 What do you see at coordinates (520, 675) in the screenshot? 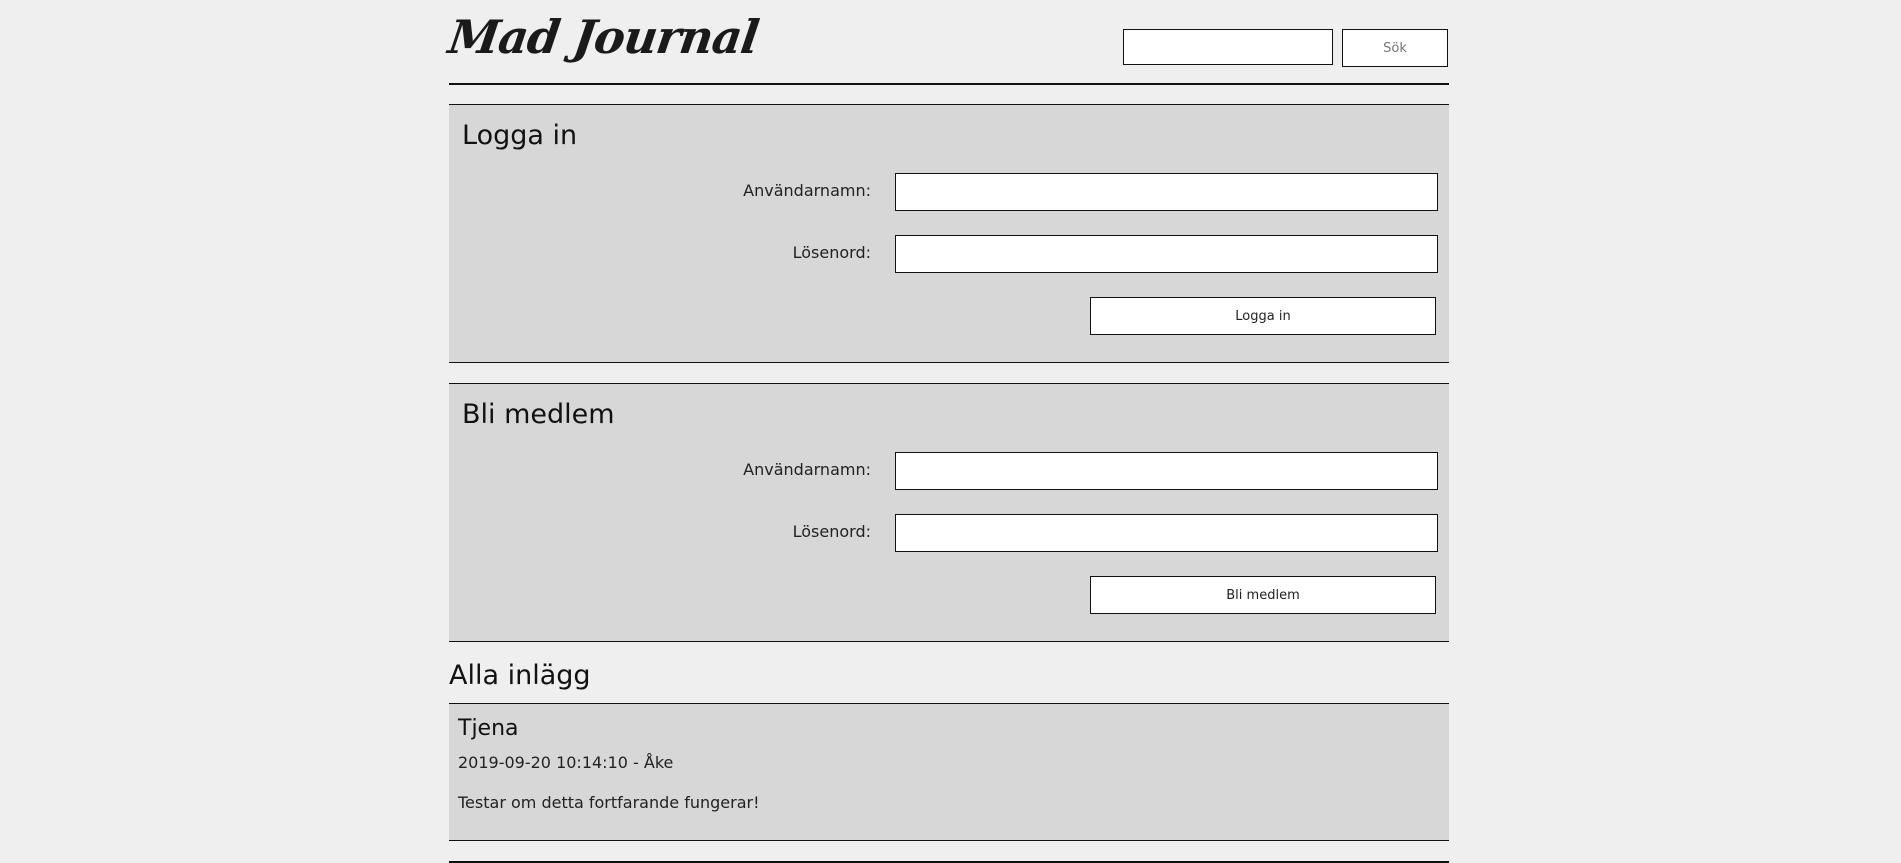
I see `posts-section-title: Alla inlägg` at bounding box center [520, 675].